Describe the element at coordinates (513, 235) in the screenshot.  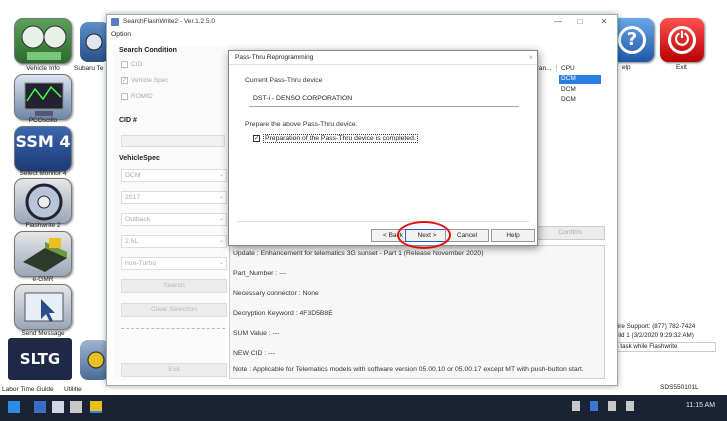
I see `help-button: Help` at that location.